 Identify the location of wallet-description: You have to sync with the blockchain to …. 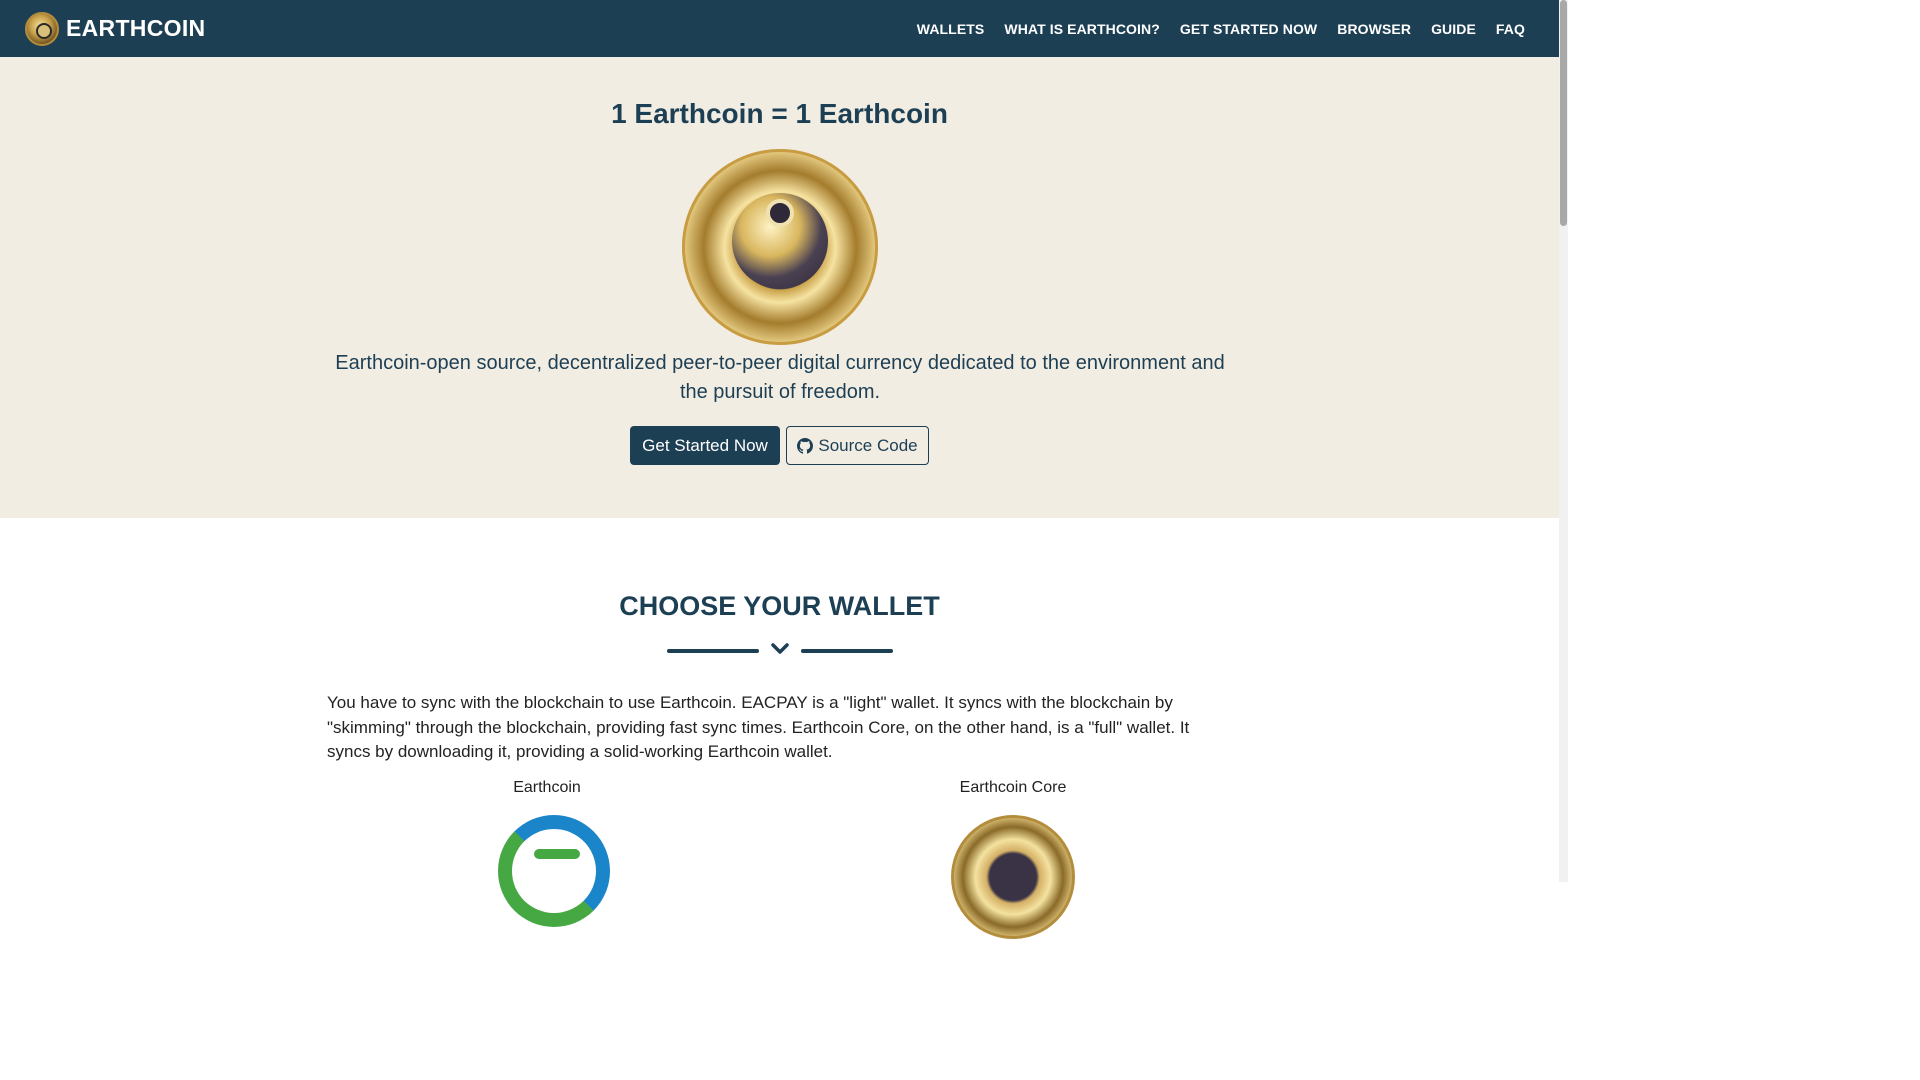
(758, 727).